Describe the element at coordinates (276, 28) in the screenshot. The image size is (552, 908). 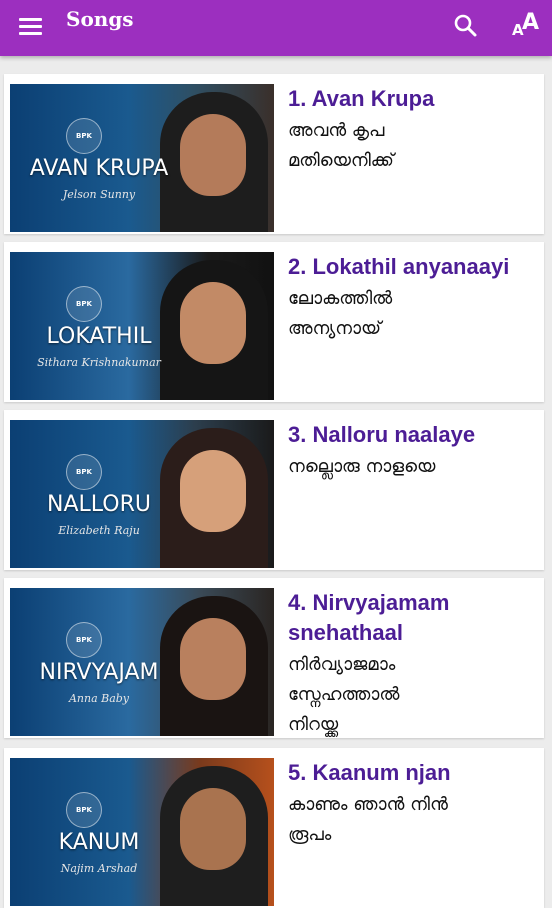
I see `app-bar: Songs A A` at that location.